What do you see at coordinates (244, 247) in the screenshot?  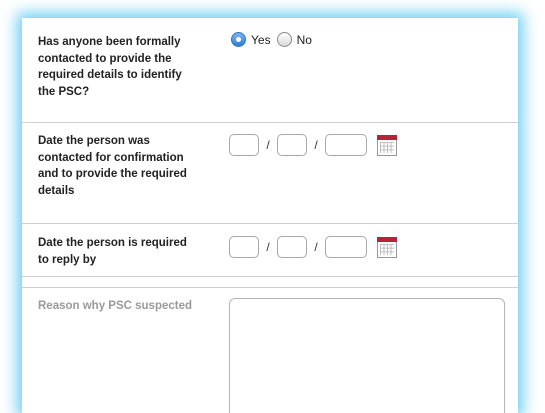 I see `reply-by-day-input` at bounding box center [244, 247].